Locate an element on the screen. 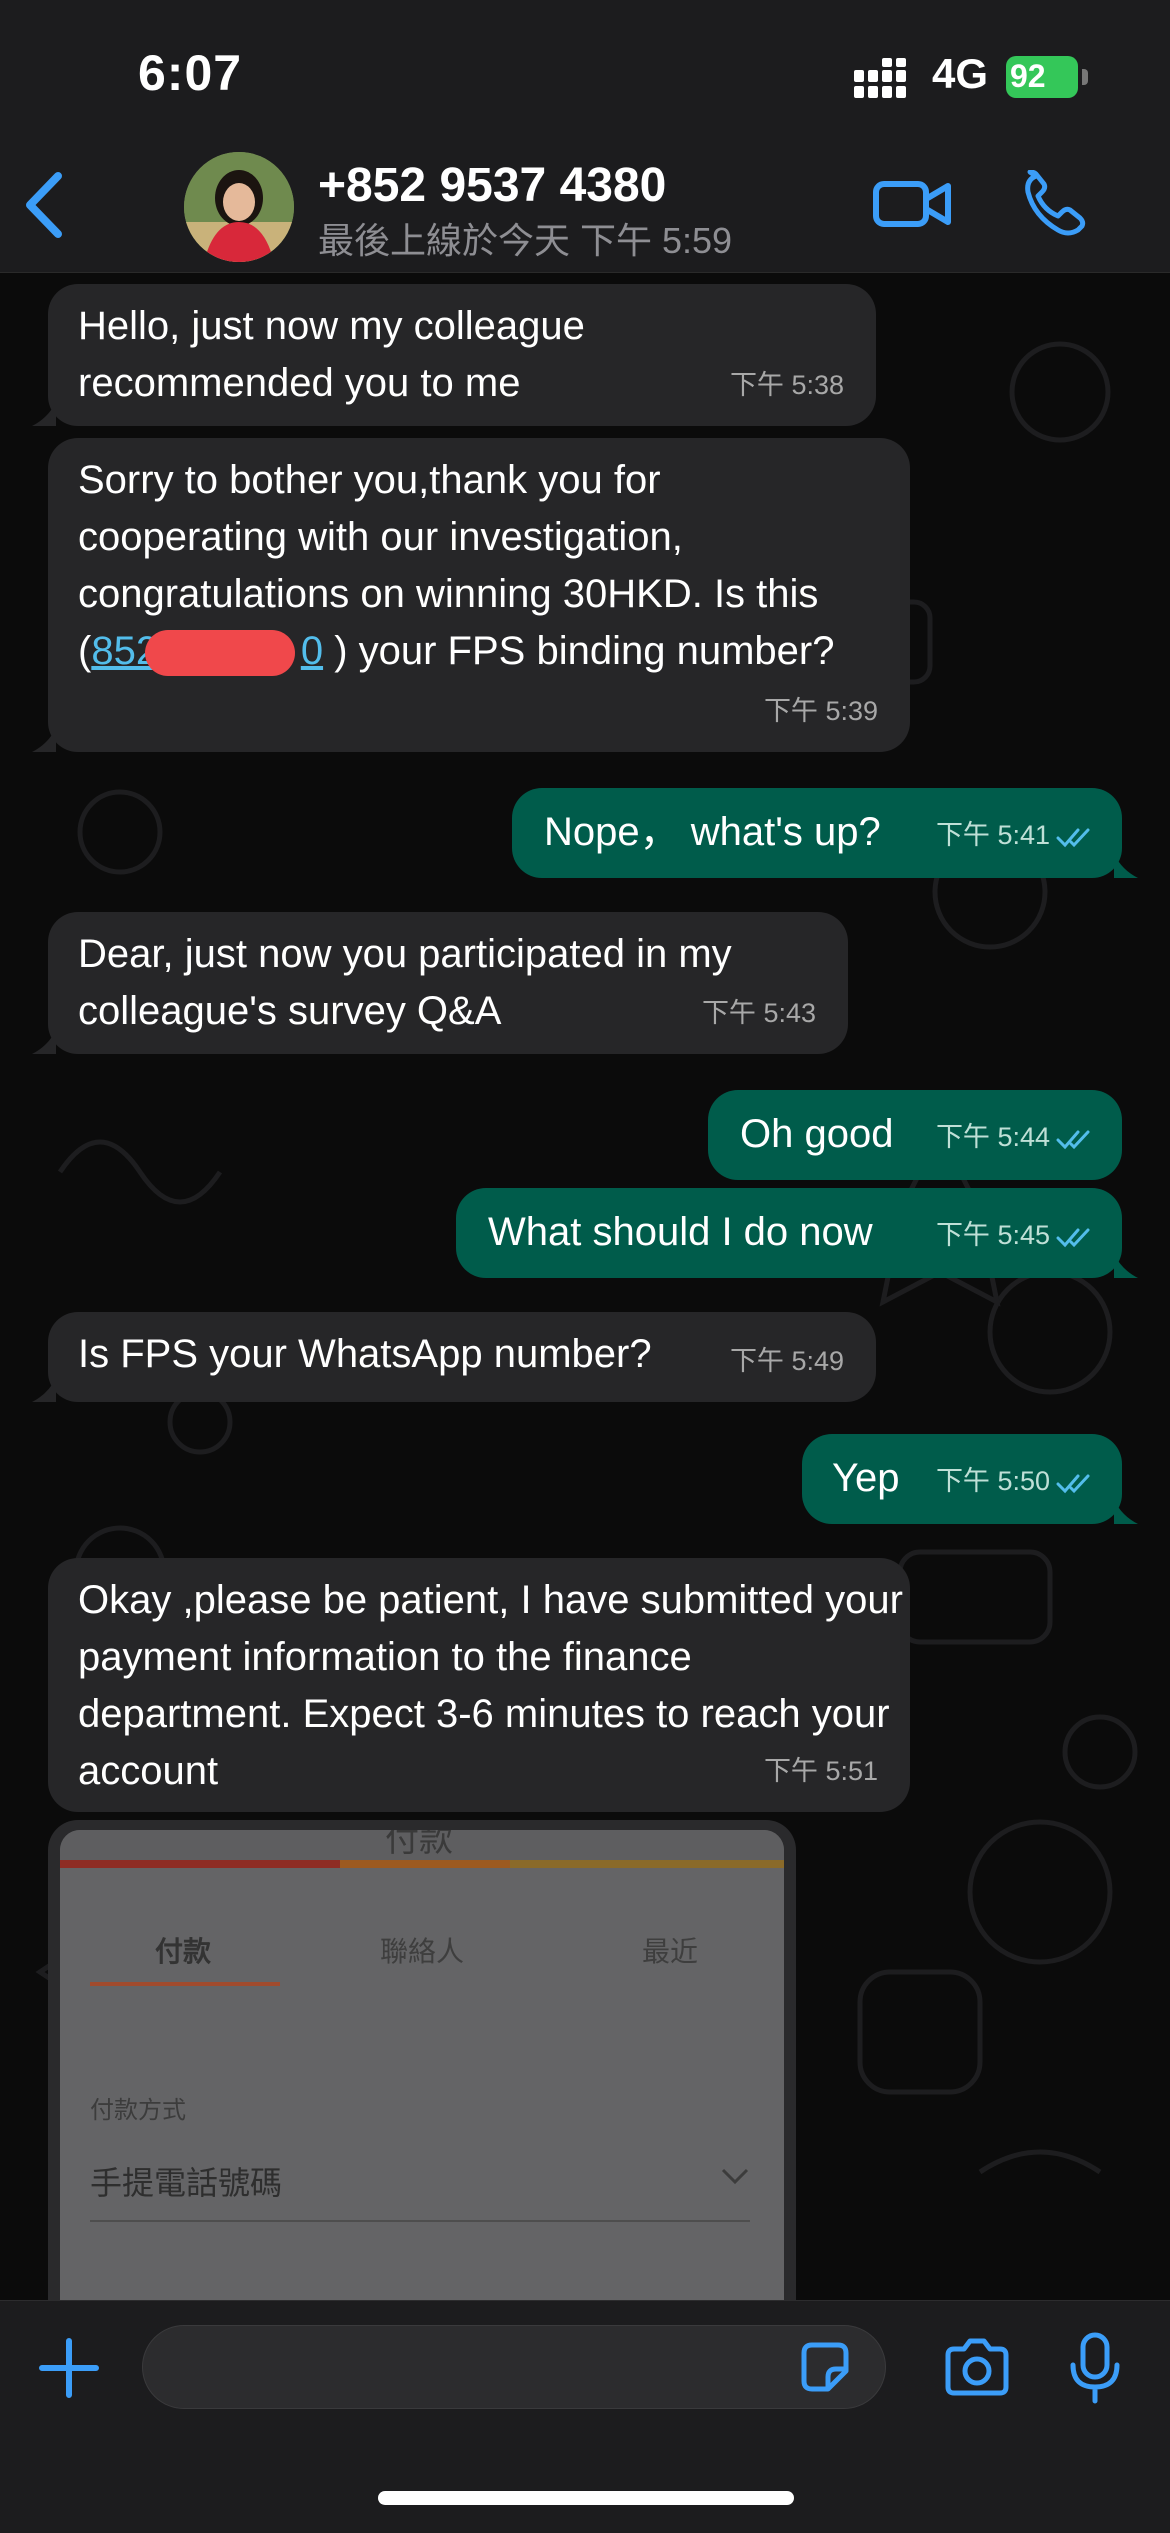 The image size is (1170, 2533). battery-level: 92 is located at coordinates (1028, 76).